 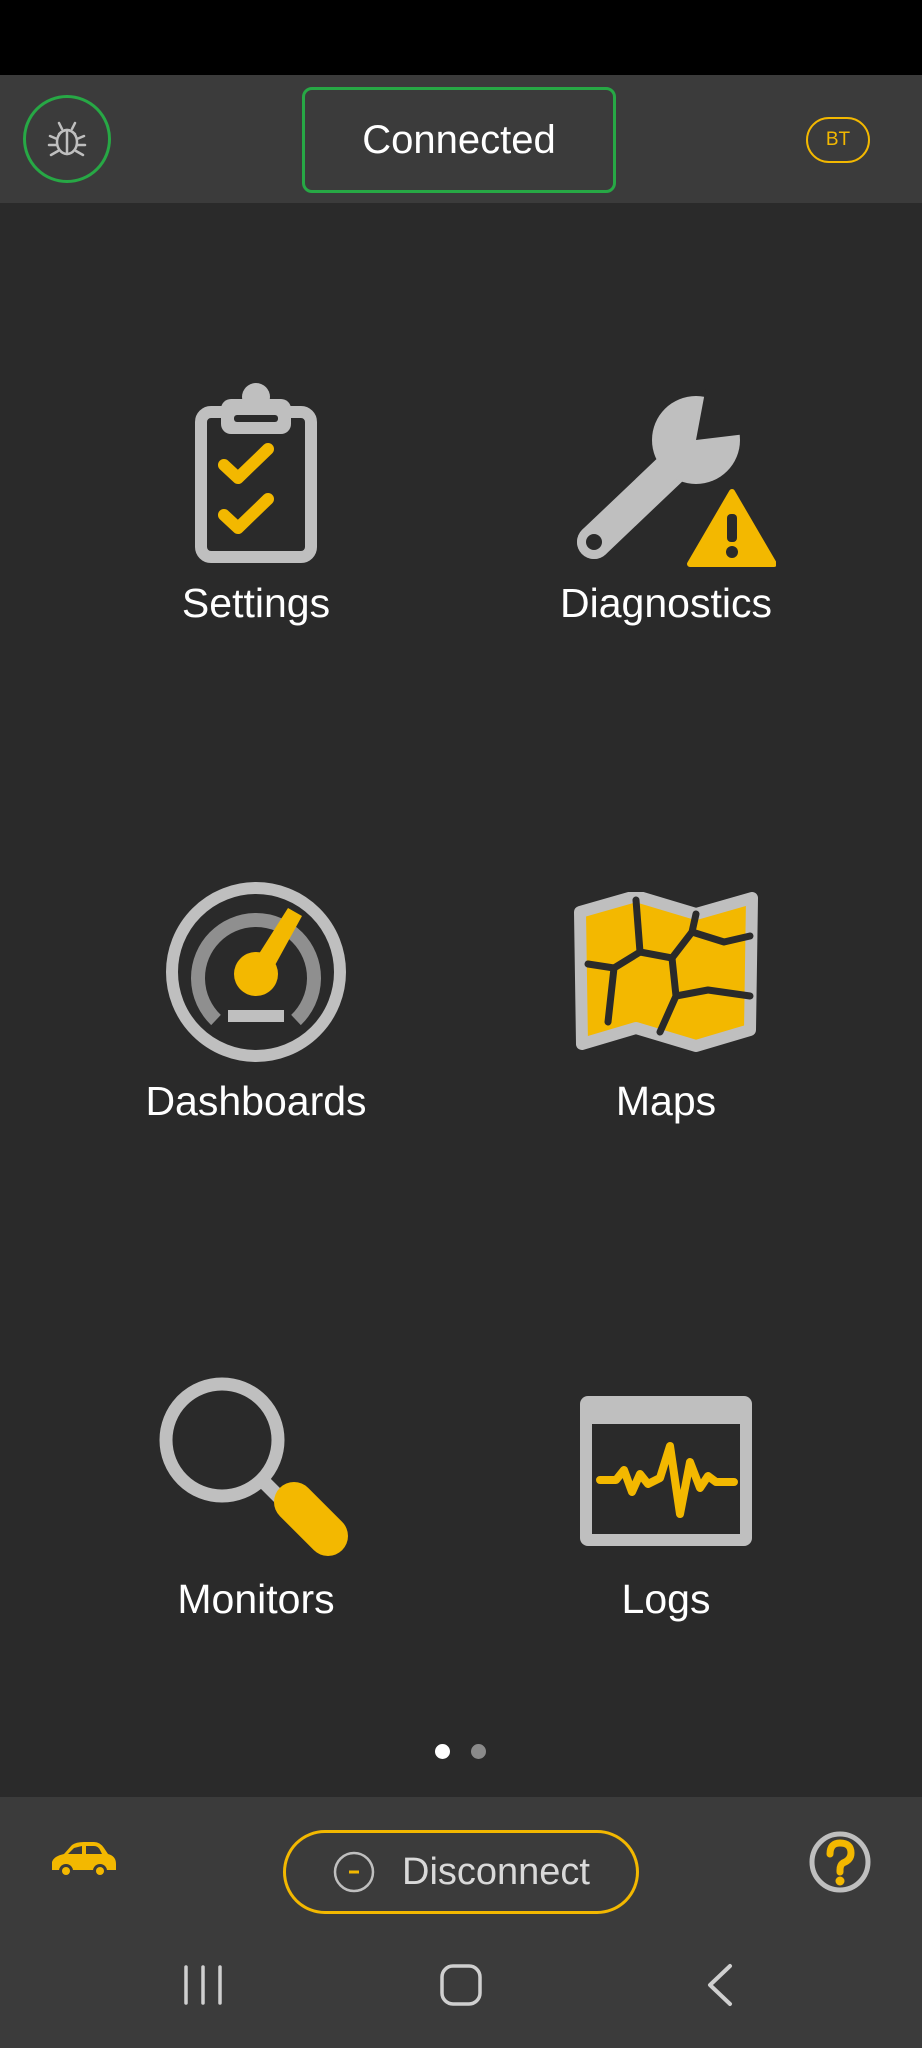 What do you see at coordinates (82, 1860) in the screenshot?
I see `car-icon` at bounding box center [82, 1860].